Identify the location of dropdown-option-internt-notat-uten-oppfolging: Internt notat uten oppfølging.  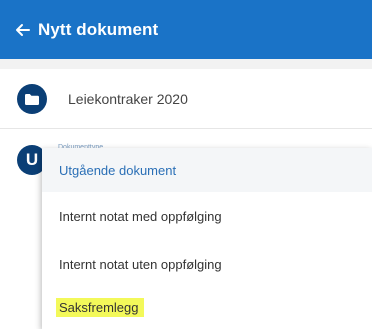
(207, 264).